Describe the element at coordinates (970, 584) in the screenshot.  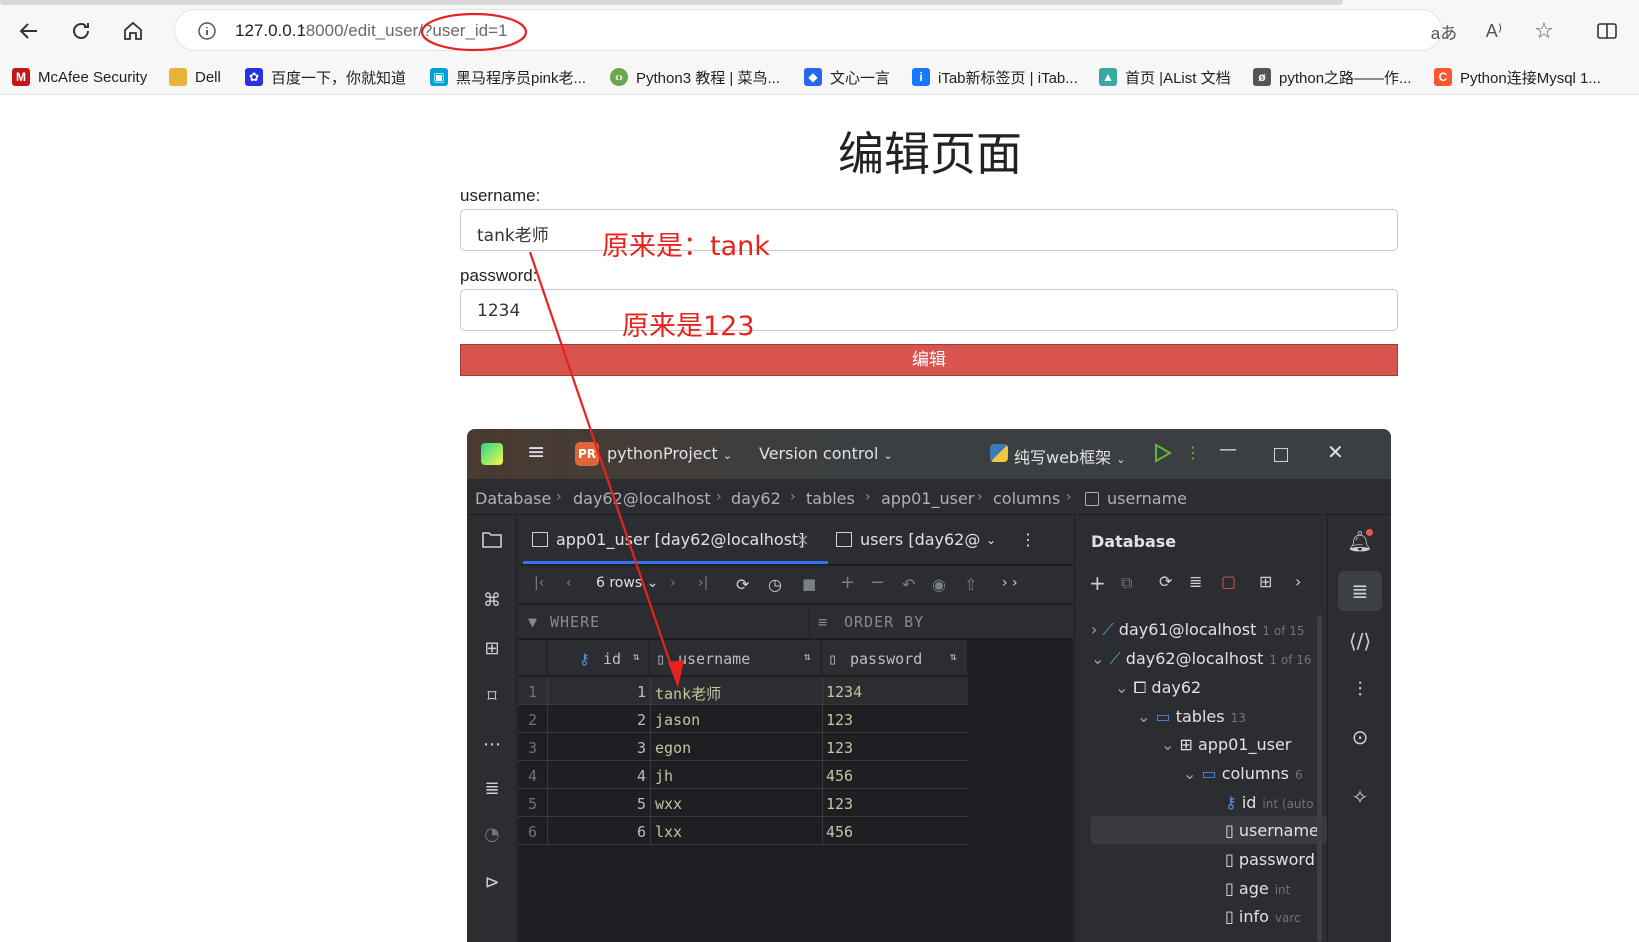
I see `submit-icon: ⇧` at that location.